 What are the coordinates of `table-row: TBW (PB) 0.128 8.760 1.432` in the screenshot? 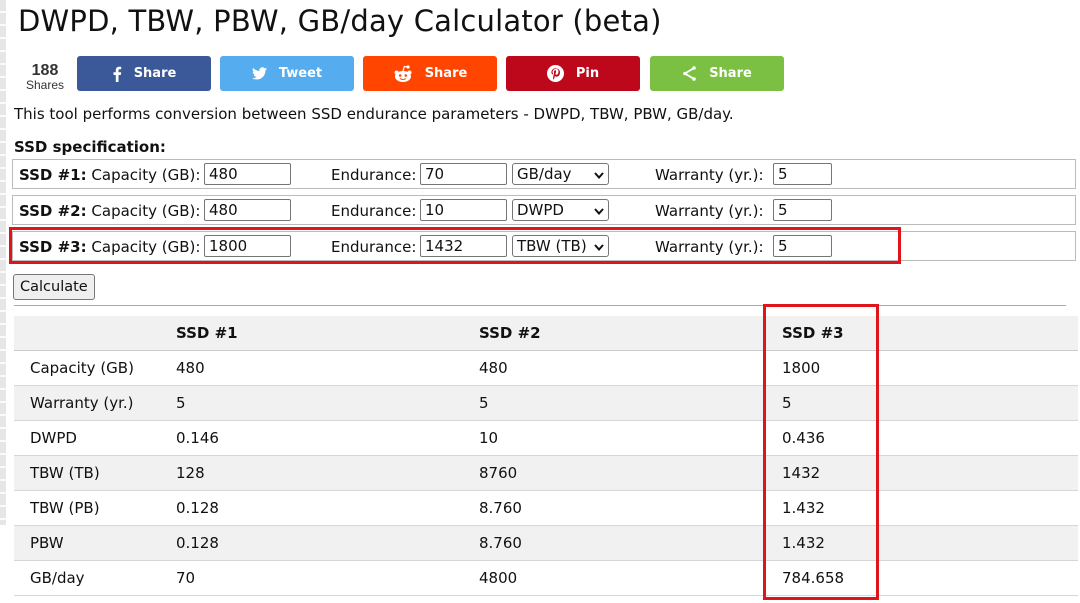 It's located at (546, 508).